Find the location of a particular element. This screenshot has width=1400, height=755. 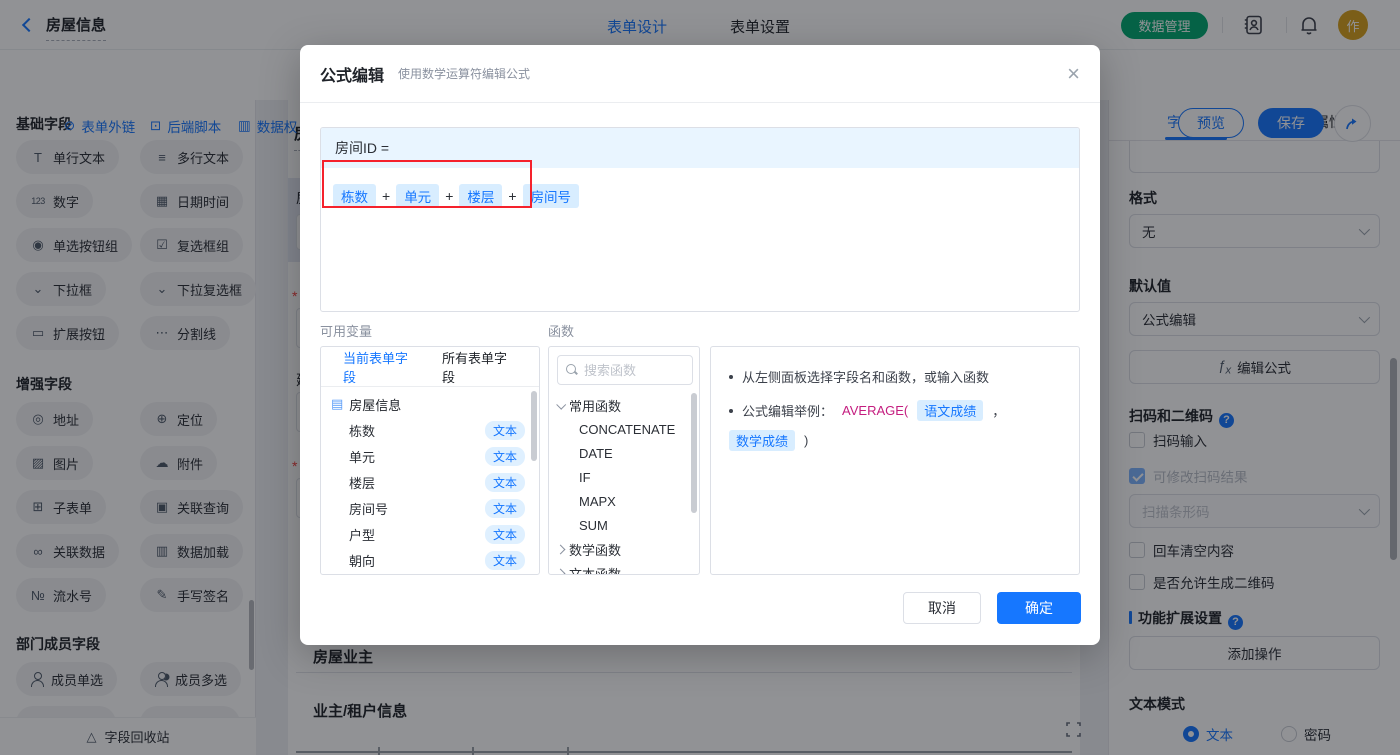

function-search-box is located at coordinates (625, 370).